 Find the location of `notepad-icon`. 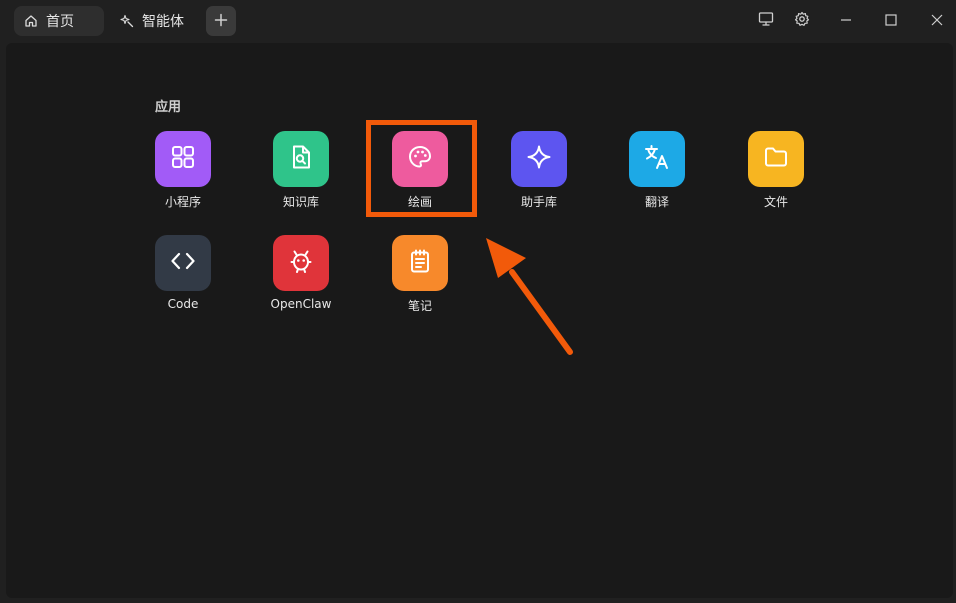

notepad-icon is located at coordinates (420, 263).